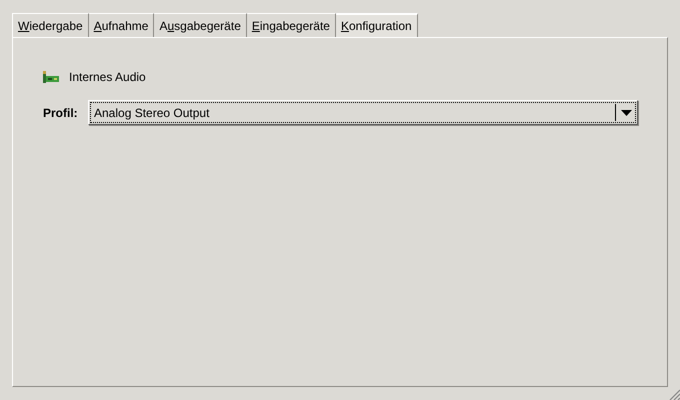 The height and width of the screenshot is (400, 680). I want to click on profile-dropdown: Analog Stereo Output, so click(363, 112).